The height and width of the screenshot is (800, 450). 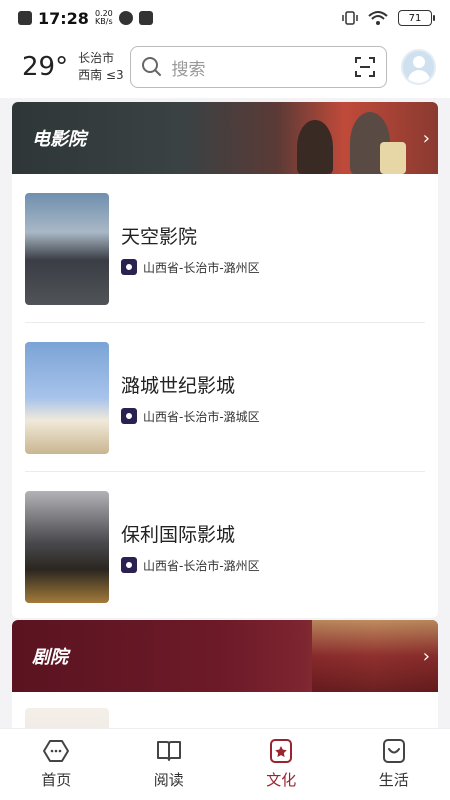 I want to click on list-item, so click(x=225, y=710).